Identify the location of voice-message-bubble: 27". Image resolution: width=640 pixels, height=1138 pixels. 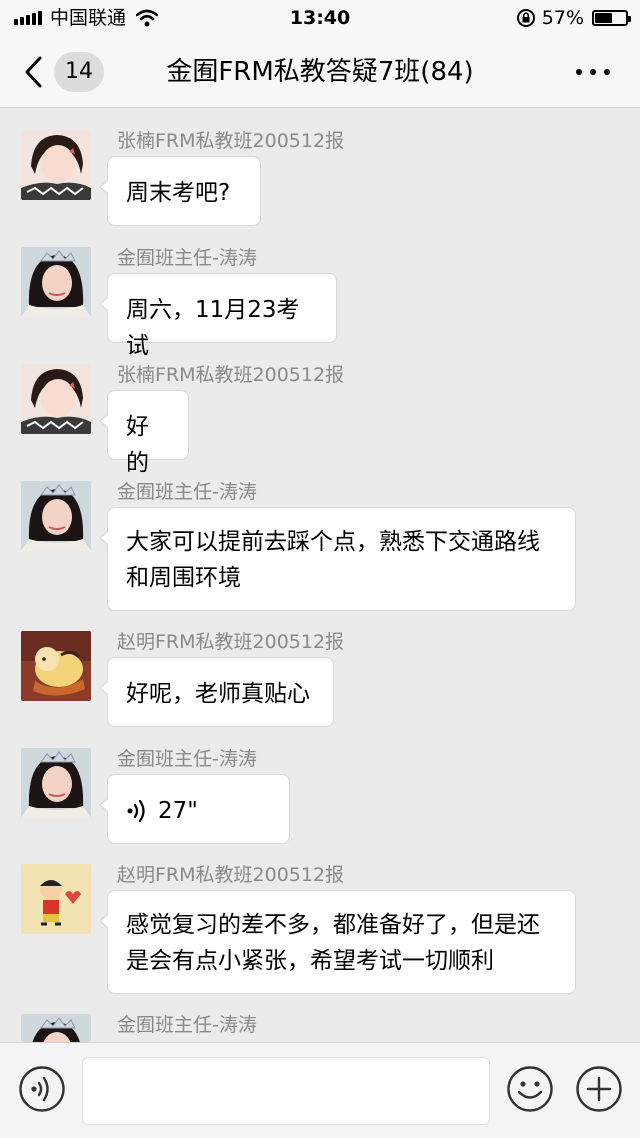
(194, 809).